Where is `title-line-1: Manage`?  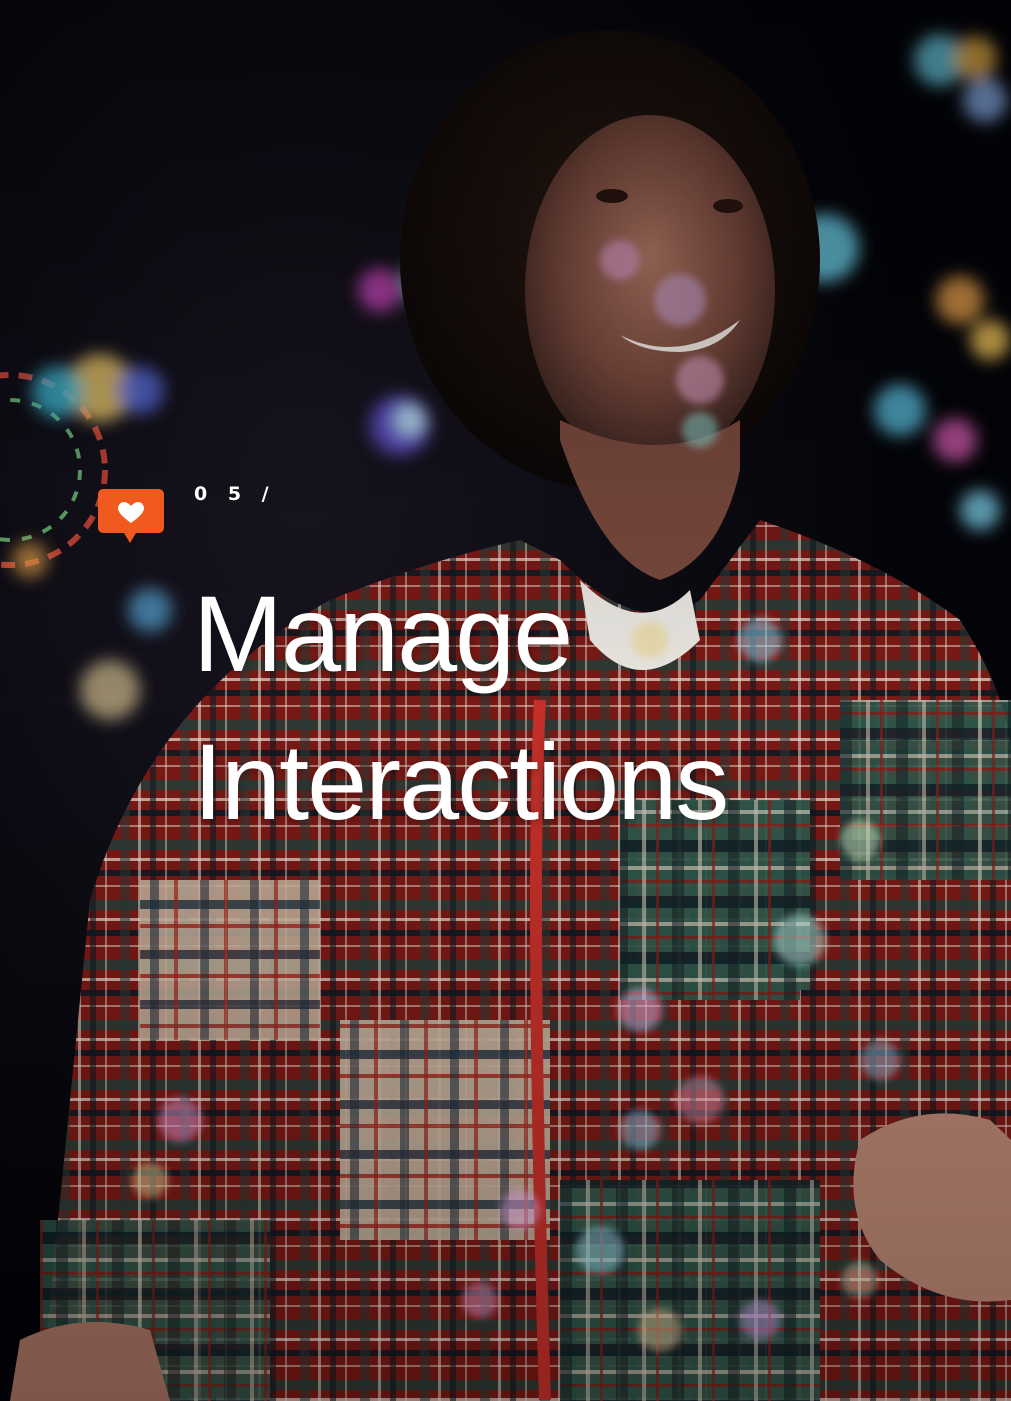 title-line-1: Manage is located at coordinates (383, 633).